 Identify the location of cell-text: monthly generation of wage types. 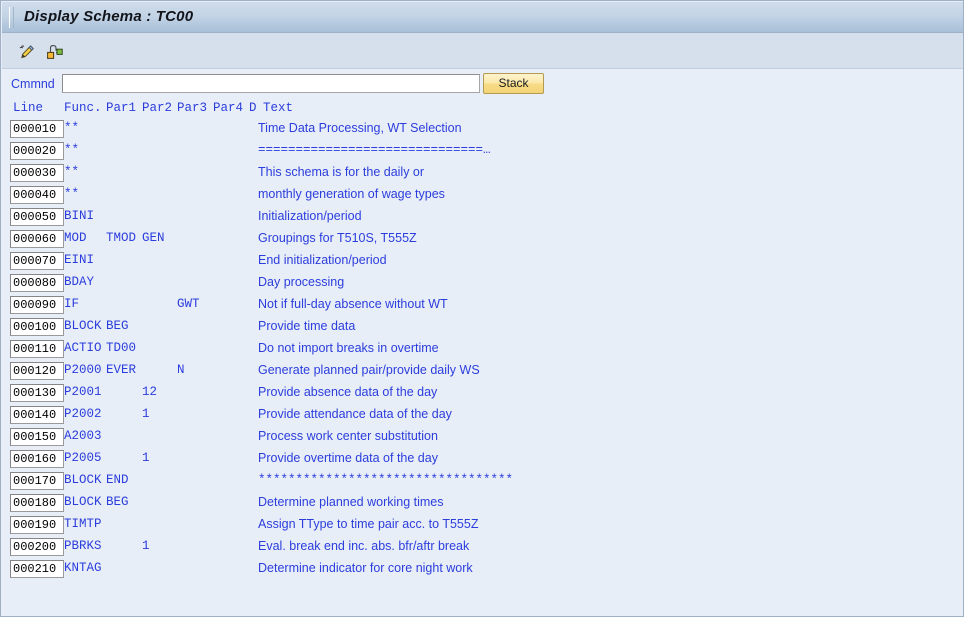
(351, 194).